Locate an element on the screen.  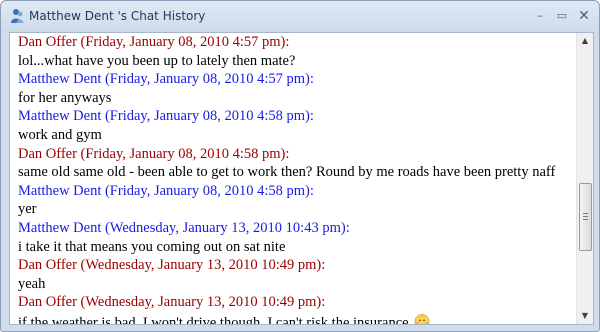
scroll-up-button: ▲ is located at coordinates (585, 41).